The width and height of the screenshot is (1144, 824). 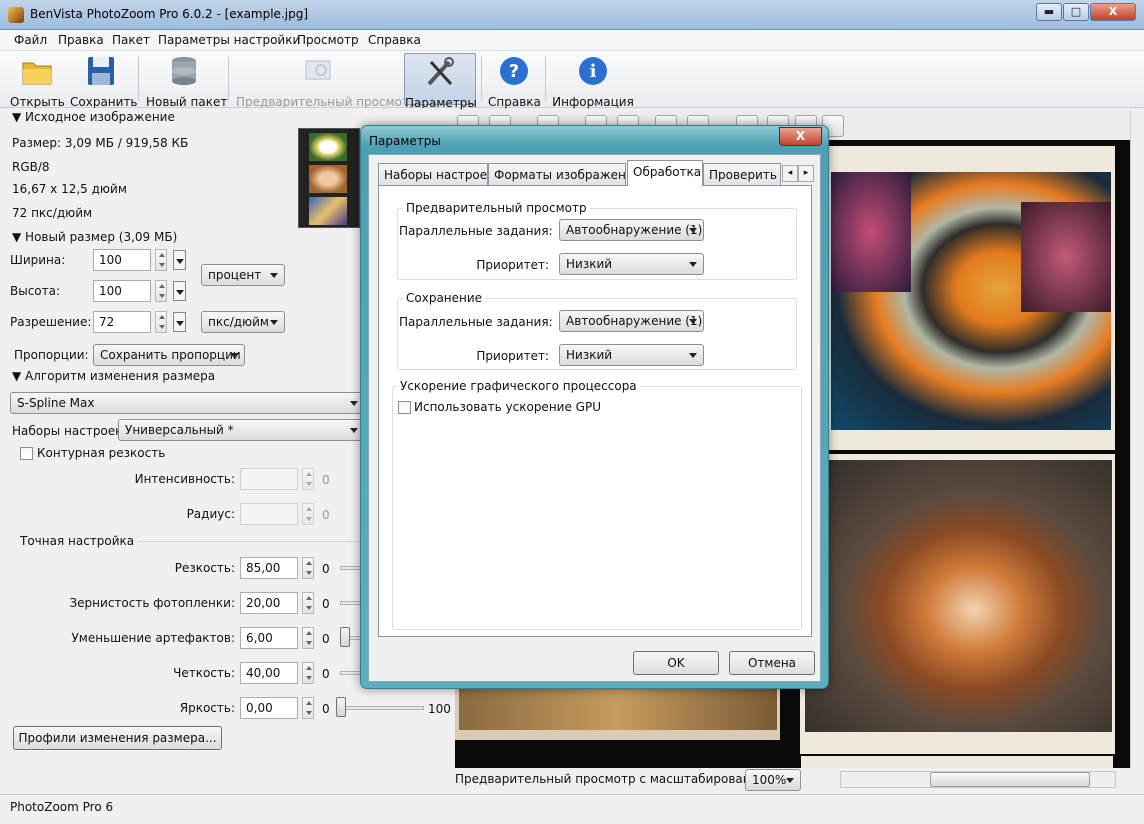 I want to click on horizontal-scroll-thumb, so click(x=1010, y=779).